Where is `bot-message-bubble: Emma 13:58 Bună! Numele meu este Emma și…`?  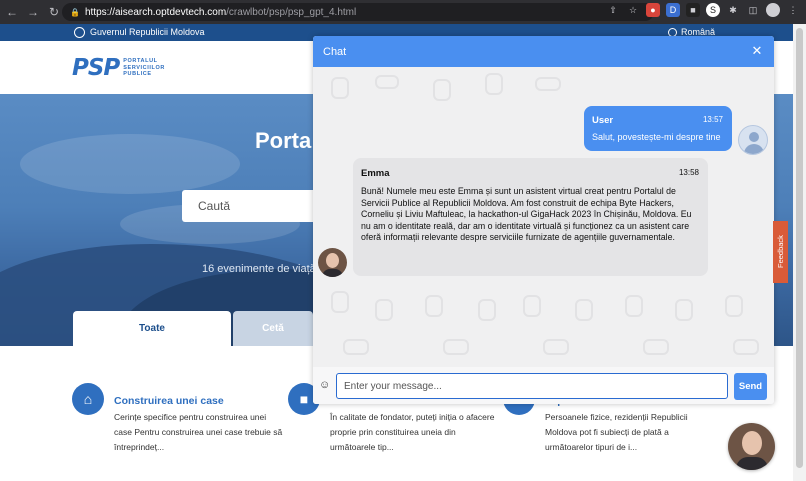
bot-message-bubble: Emma 13:58 Bună! Numele meu este Emma și… is located at coordinates (530, 217).